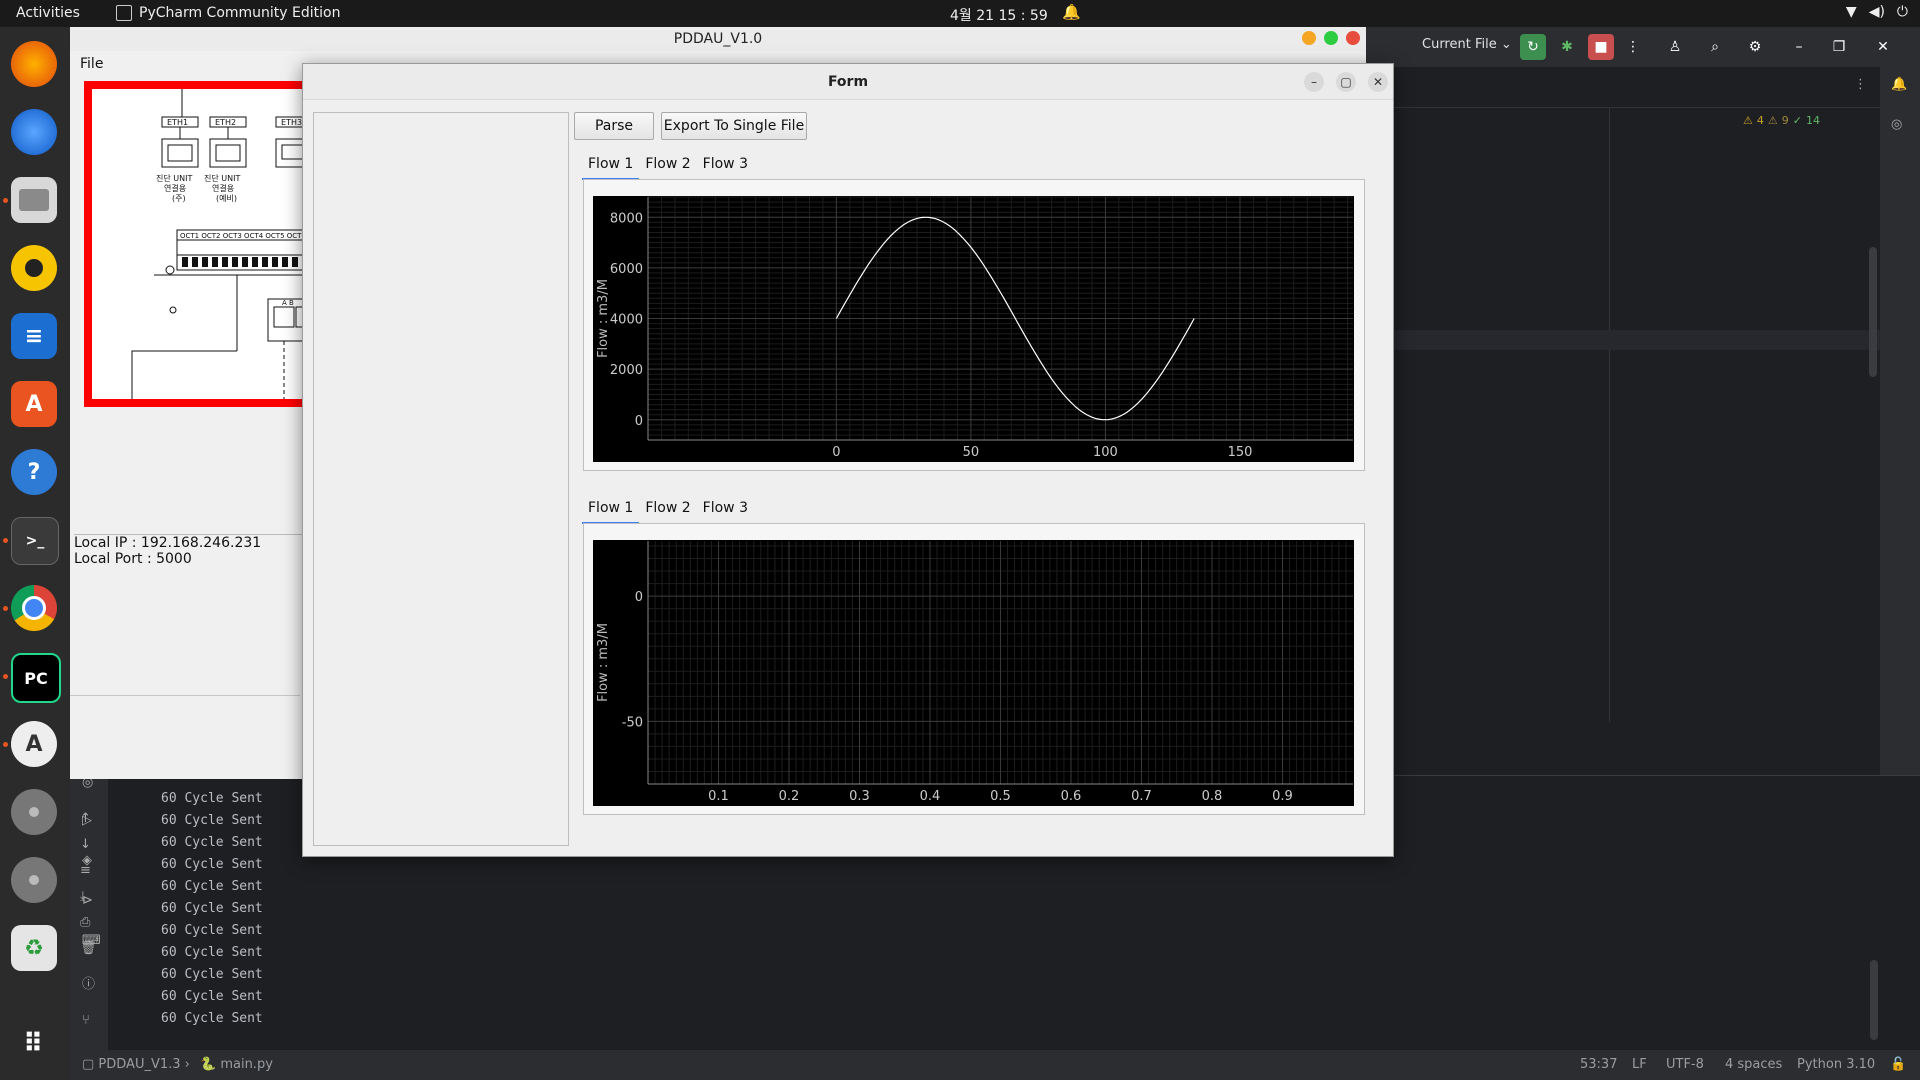 The height and width of the screenshot is (1080, 1920). I want to click on run-icon: ▷, so click(87, 820).